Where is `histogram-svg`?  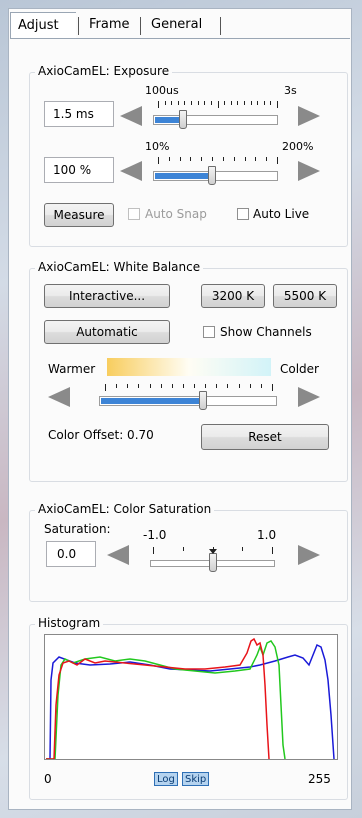
histogram-svg is located at coordinates (190, 698).